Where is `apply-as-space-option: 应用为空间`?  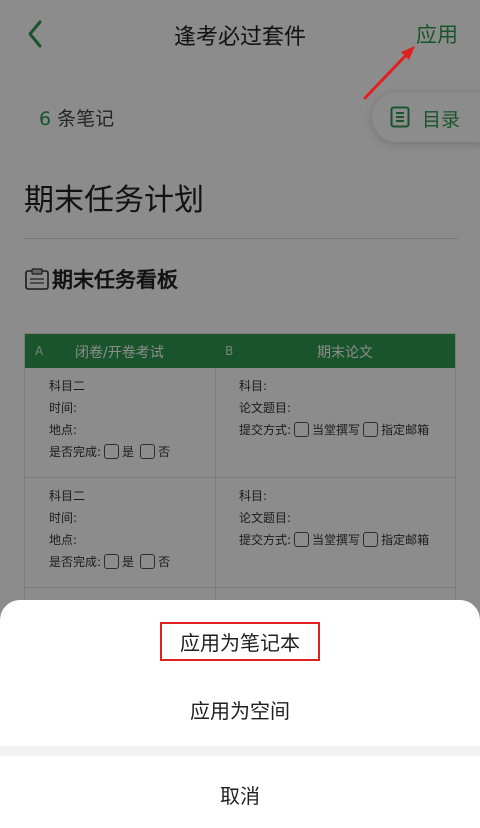 apply-as-space-option: 应用为空间 is located at coordinates (240, 709).